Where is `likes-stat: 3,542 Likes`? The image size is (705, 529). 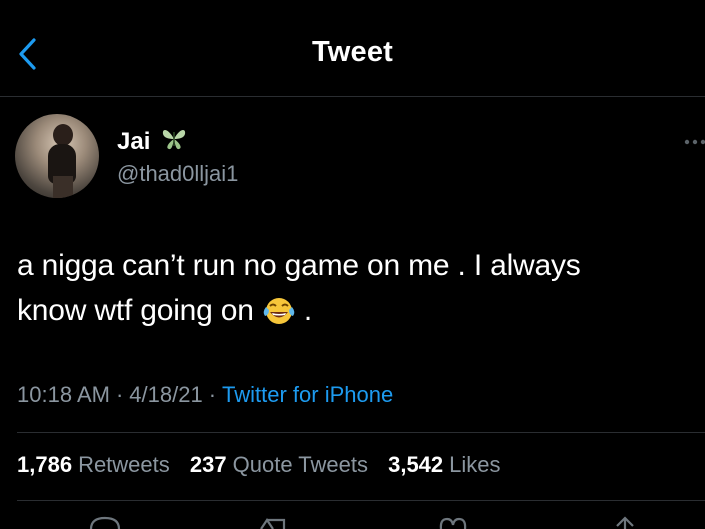
likes-stat: 3,542 Likes is located at coordinates (444, 464).